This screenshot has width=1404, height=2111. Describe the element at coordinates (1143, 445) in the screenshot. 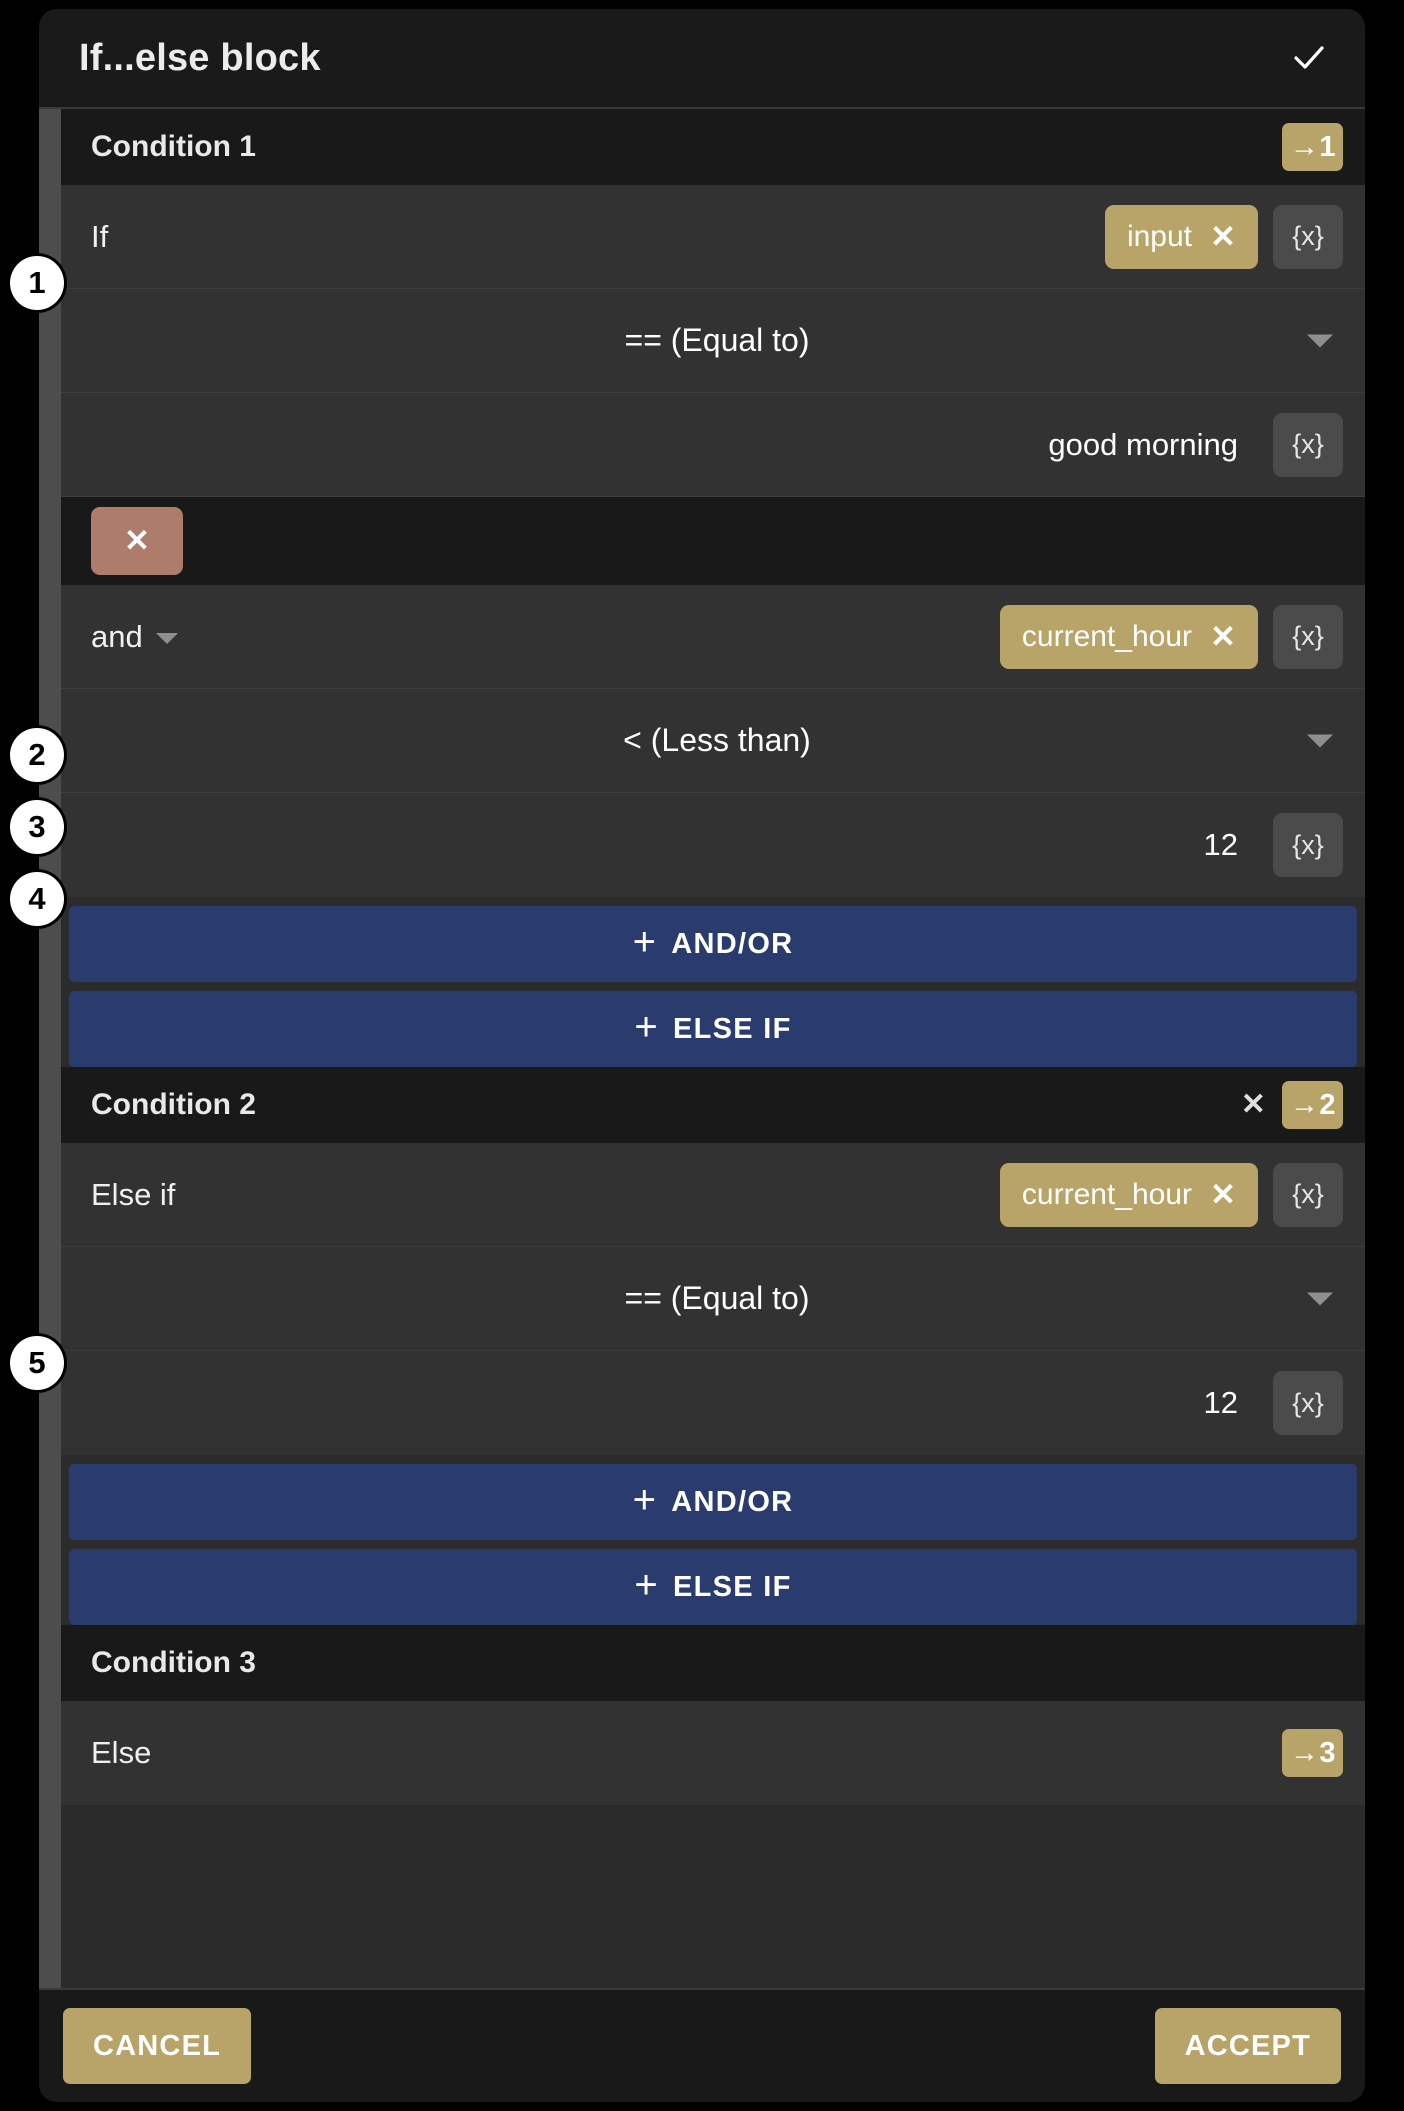

I see `value-input: good morning` at that location.